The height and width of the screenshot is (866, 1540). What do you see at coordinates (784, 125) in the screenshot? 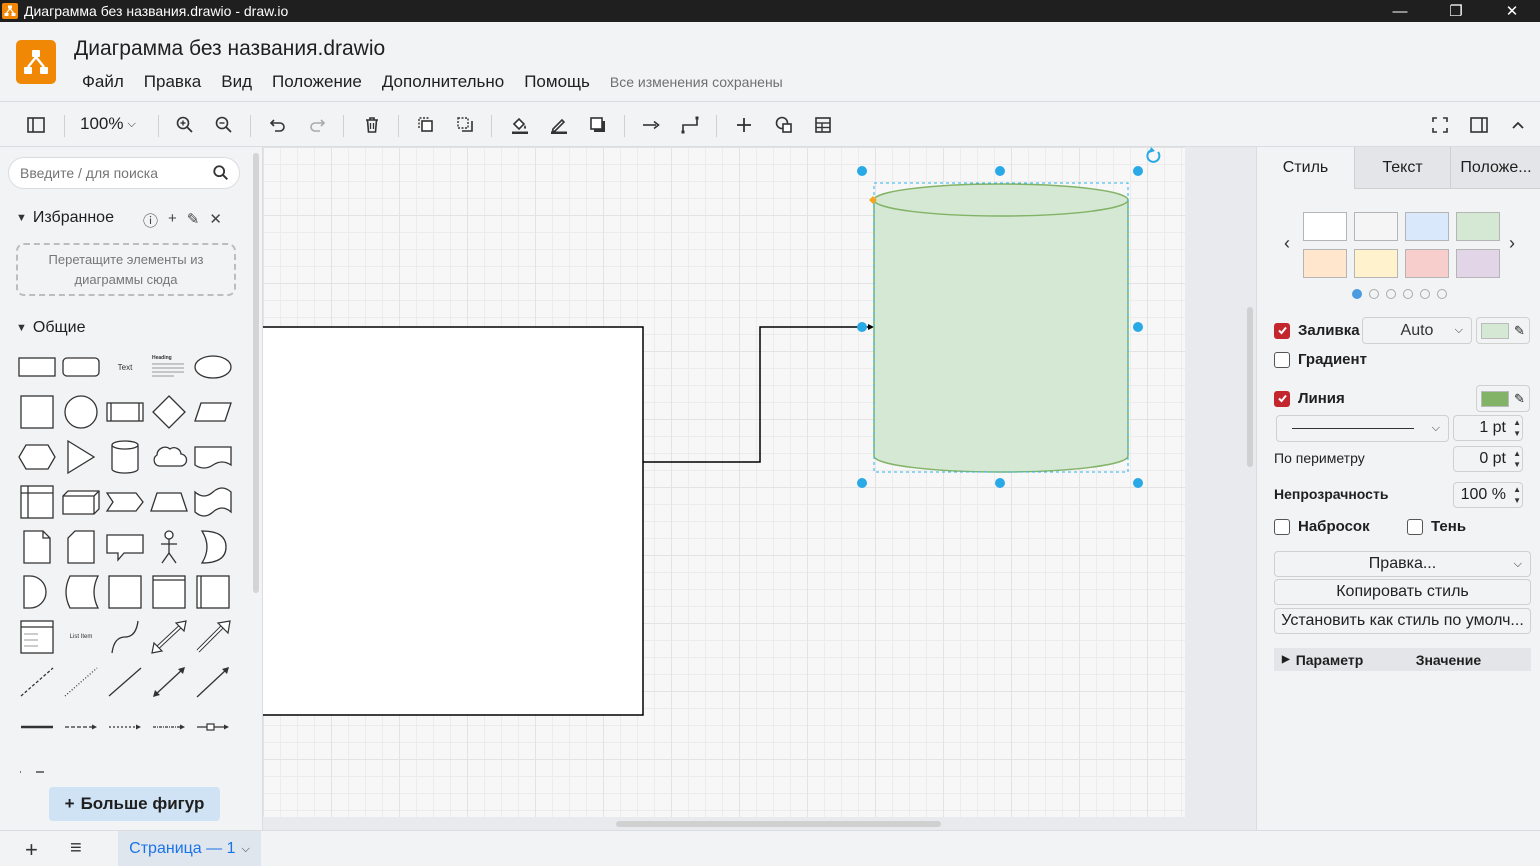
I see `shapes-icon` at bounding box center [784, 125].